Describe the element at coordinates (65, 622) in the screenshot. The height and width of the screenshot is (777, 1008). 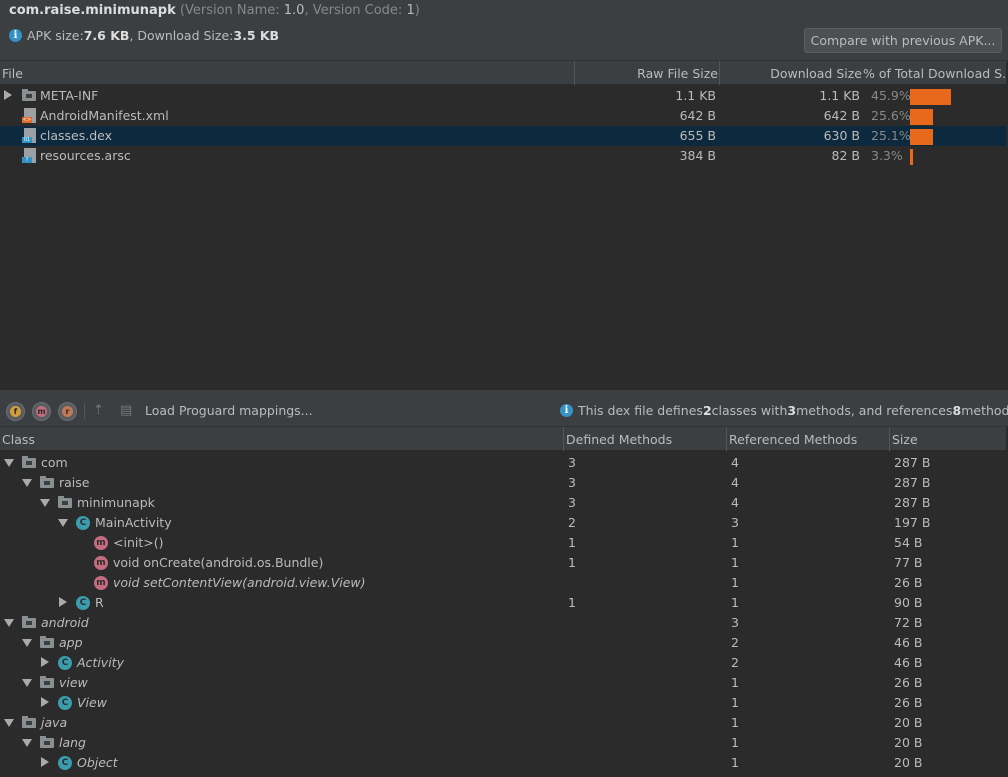
I see `class-name: android` at that location.